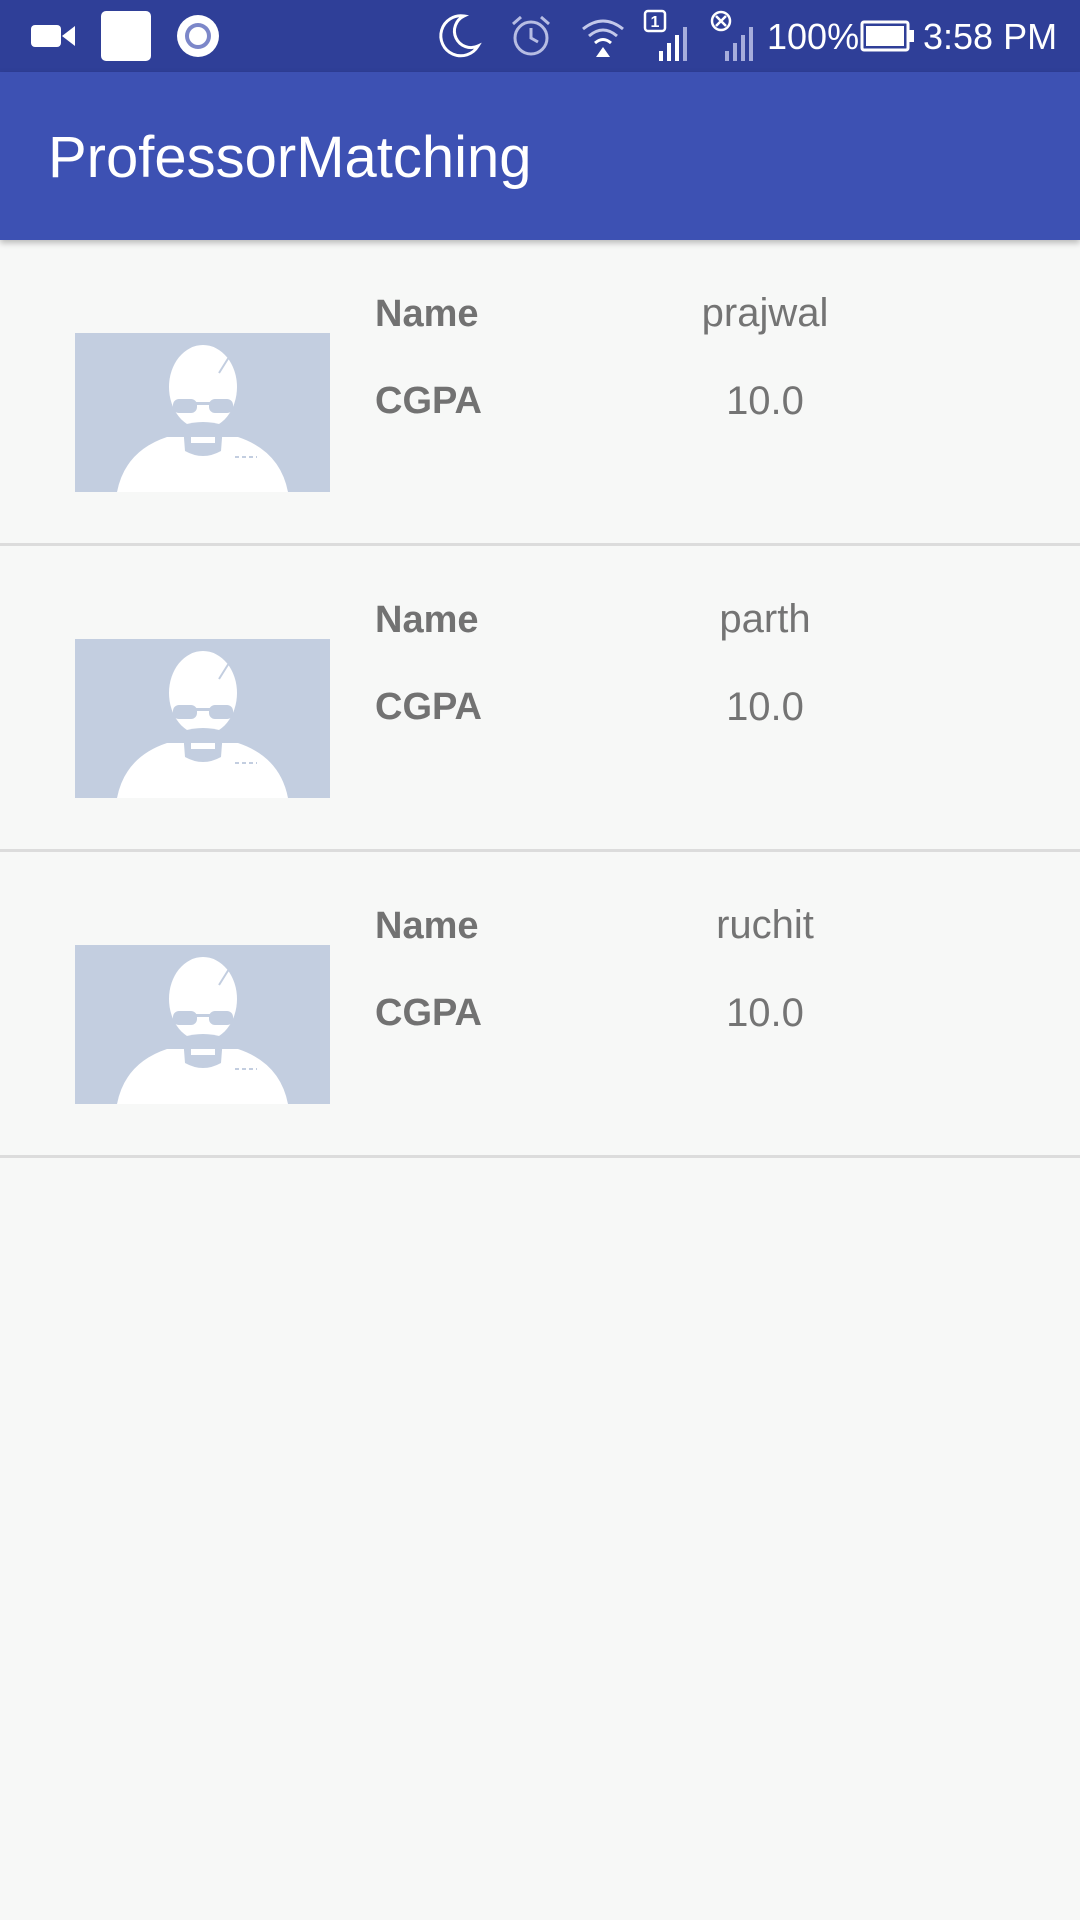  What do you see at coordinates (733, 36) in the screenshot?
I see `signal-no-sim-icon` at bounding box center [733, 36].